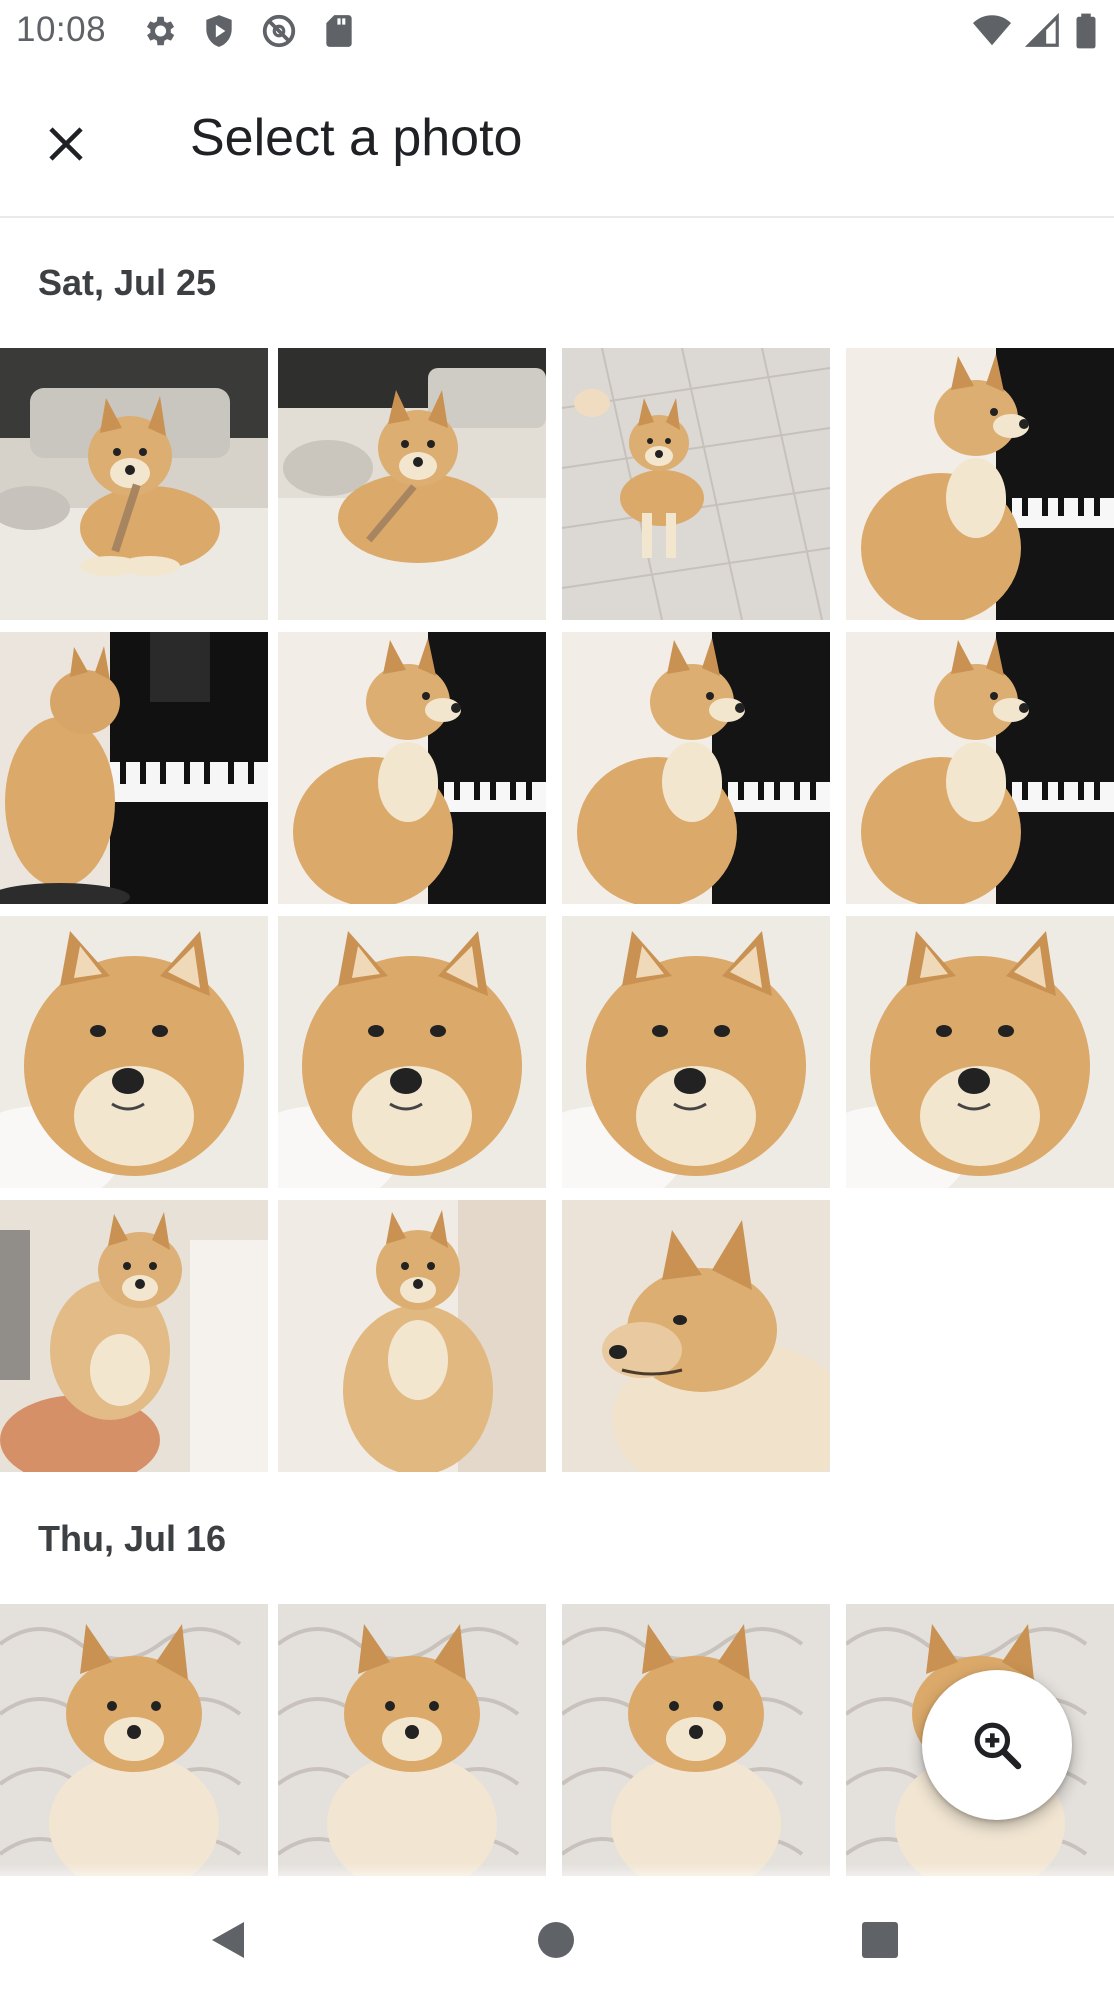  What do you see at coordinates (61, 29) in the screenshot?
I see `status-time: 10:08` at bounding box center [61, 29].